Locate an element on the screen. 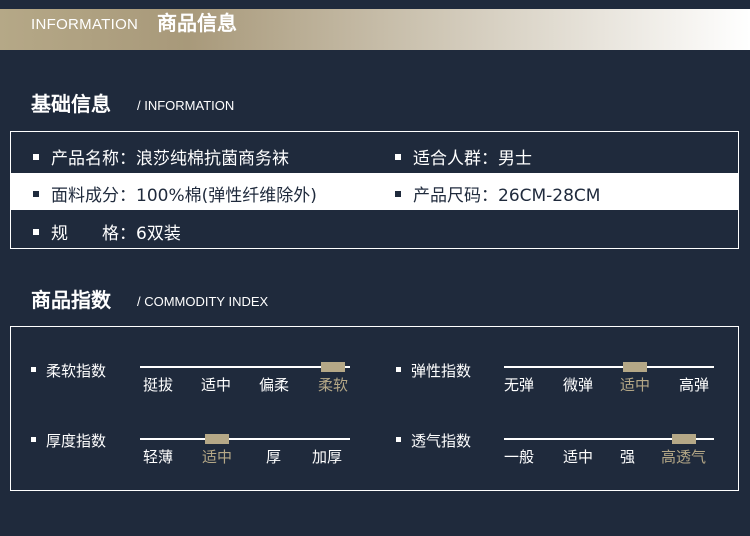  info-row: 规 格：6双装 is located at coordinates (374, 229).